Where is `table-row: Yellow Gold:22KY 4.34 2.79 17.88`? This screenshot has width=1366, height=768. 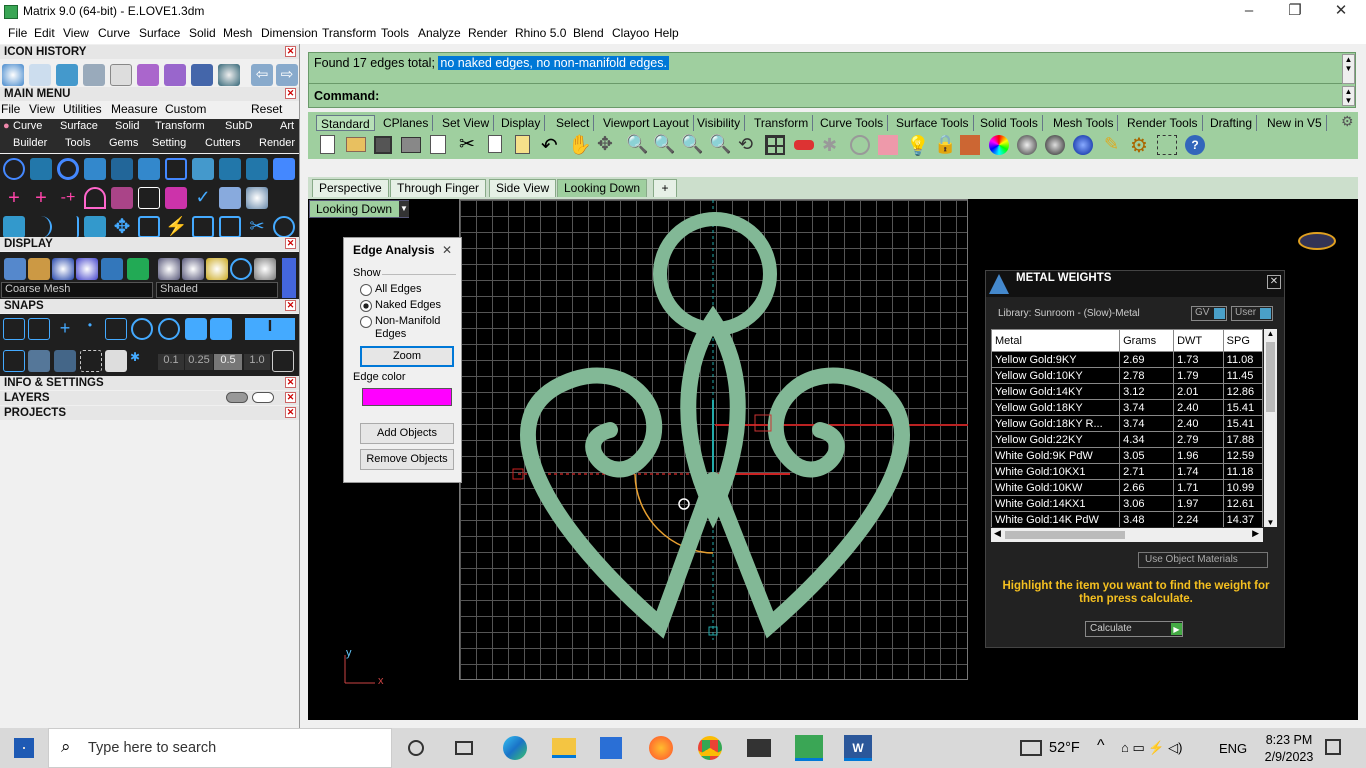 table-row: Yellow Gold:22KY 4.34 2.79 17.88 is located at coordinates (1127, 439).